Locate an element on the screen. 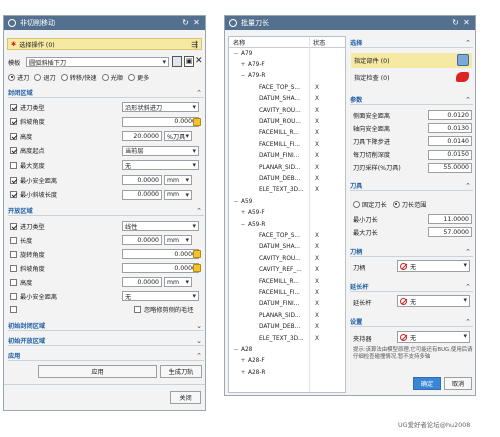  open-area-header: 开放区域 ⌃ is located at coordinates (106, 210).